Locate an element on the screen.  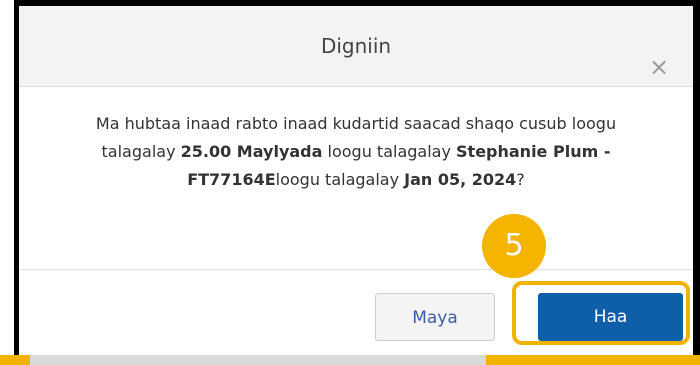
yes-button: Haa is located at coordinates (610, 317).